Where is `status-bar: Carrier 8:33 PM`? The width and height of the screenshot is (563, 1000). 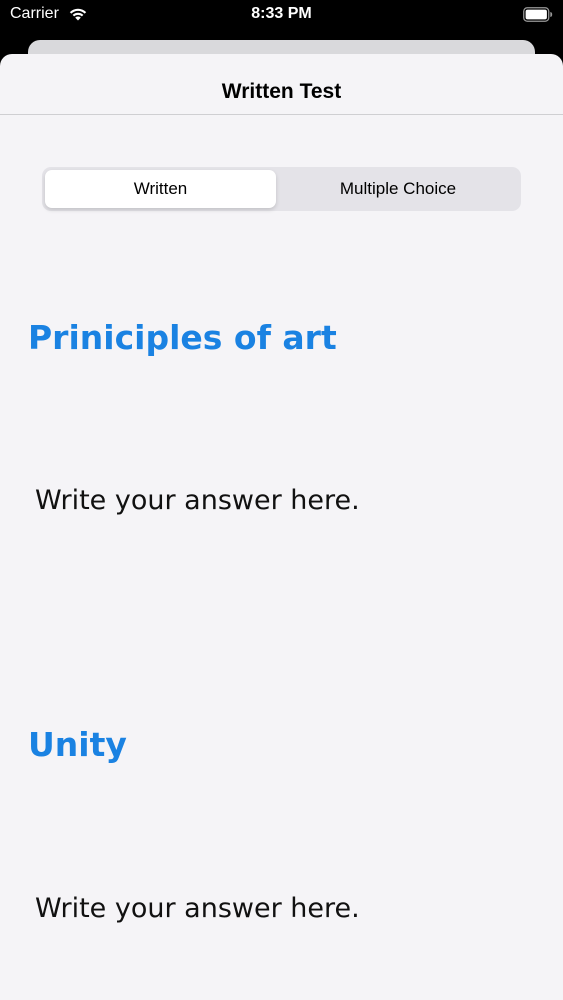 status-bar: Carrier 8:33 PM is located at coordinates (281, 15).